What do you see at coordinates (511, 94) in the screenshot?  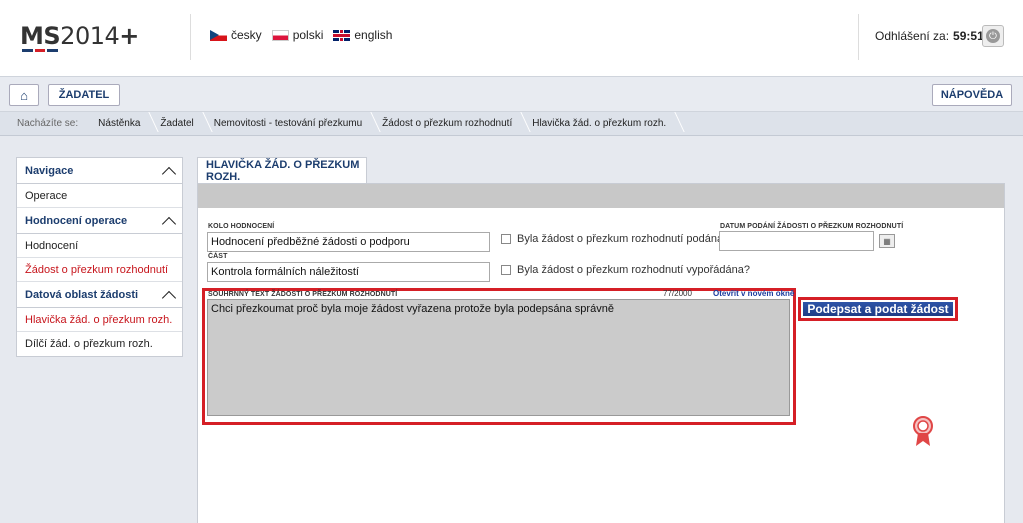 I see `nav-bar: ⌂ ŽADATEL NÁPOVĚDA` at bounding box center [511, 94].